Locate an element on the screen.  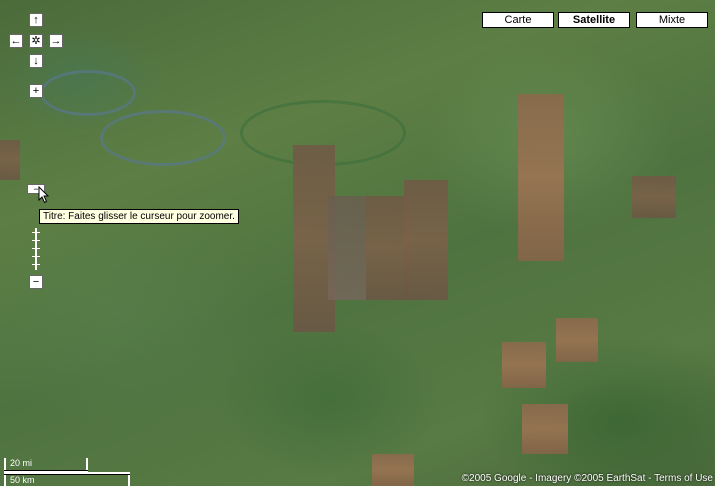
map-type-button: Carte is located at coordinates (518, 20).